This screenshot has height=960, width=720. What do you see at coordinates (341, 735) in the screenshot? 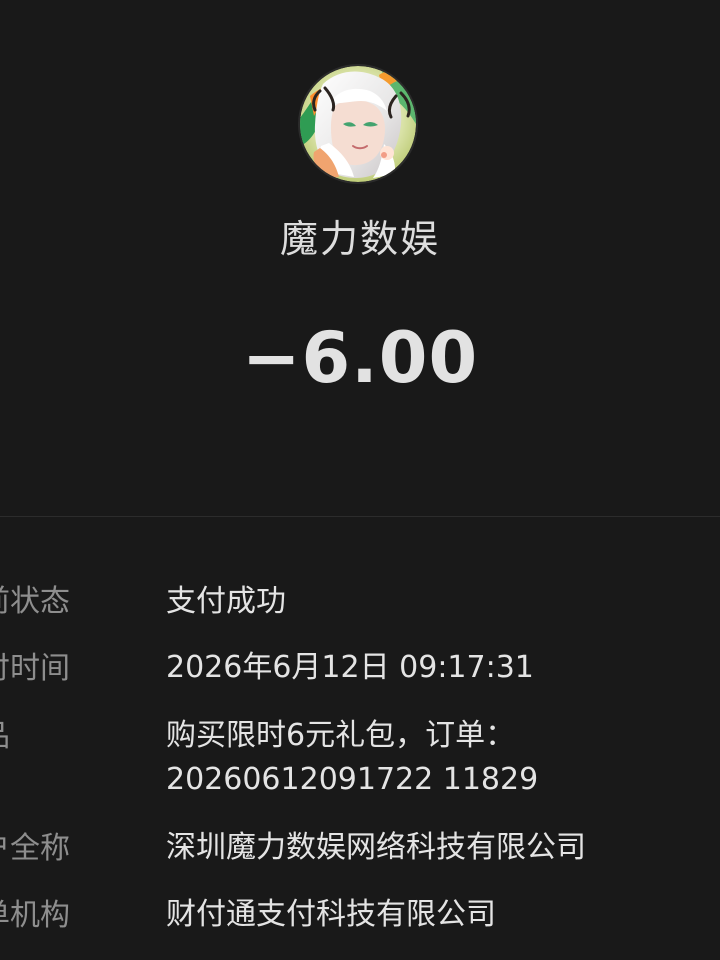
I see `product-description: 购买限时6元礼包，订单：` at bounding box center [341, 735].